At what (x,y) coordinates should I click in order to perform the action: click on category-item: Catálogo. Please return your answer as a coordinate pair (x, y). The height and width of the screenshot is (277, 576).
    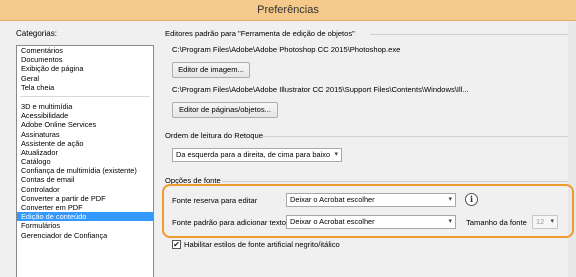
    Looking at the image, I should click on (85, 161).